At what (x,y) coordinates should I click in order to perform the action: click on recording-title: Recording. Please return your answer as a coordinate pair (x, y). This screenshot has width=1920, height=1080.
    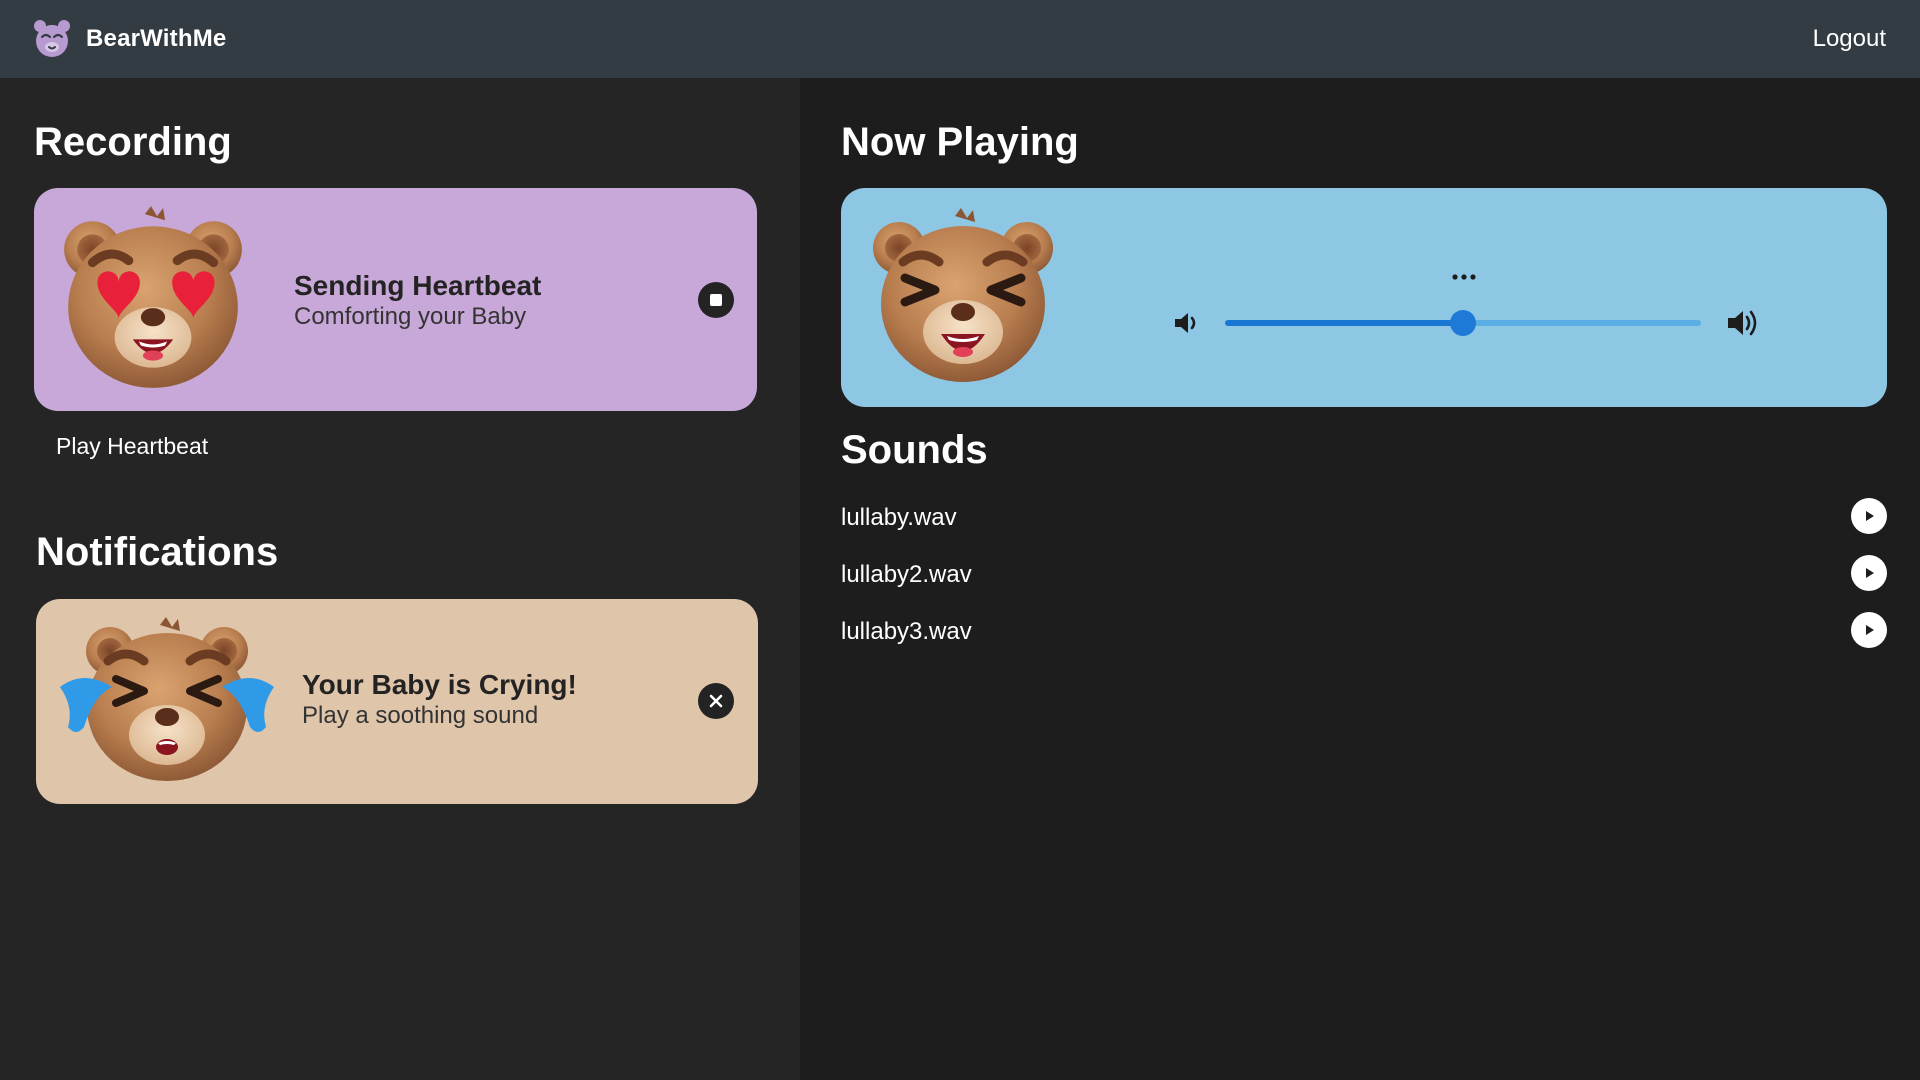
    Looking at the image, I should click on (133, 142).